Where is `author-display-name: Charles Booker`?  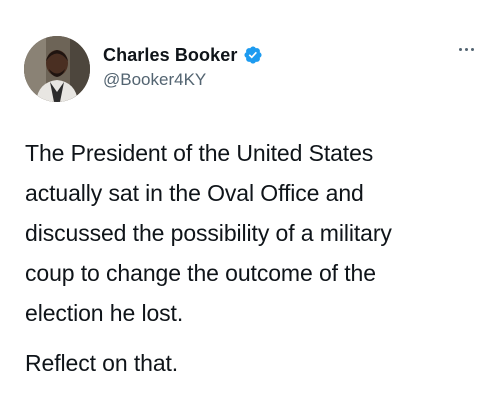
author-display-name: Charles Booker is located at coordinates (170, 55).